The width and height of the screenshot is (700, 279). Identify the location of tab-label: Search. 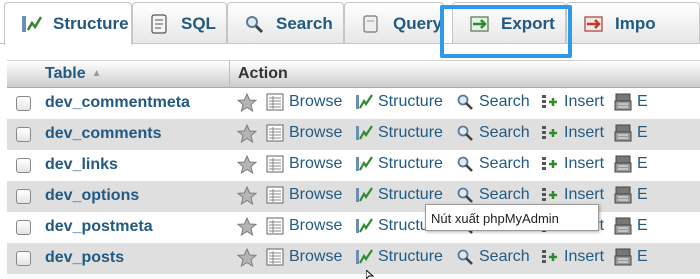
(304, 23).